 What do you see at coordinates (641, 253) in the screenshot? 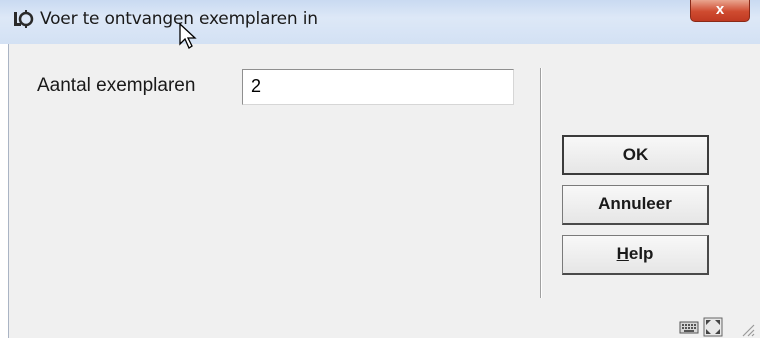
I see `help-button-label: elp` at bounding box center [641, 253].